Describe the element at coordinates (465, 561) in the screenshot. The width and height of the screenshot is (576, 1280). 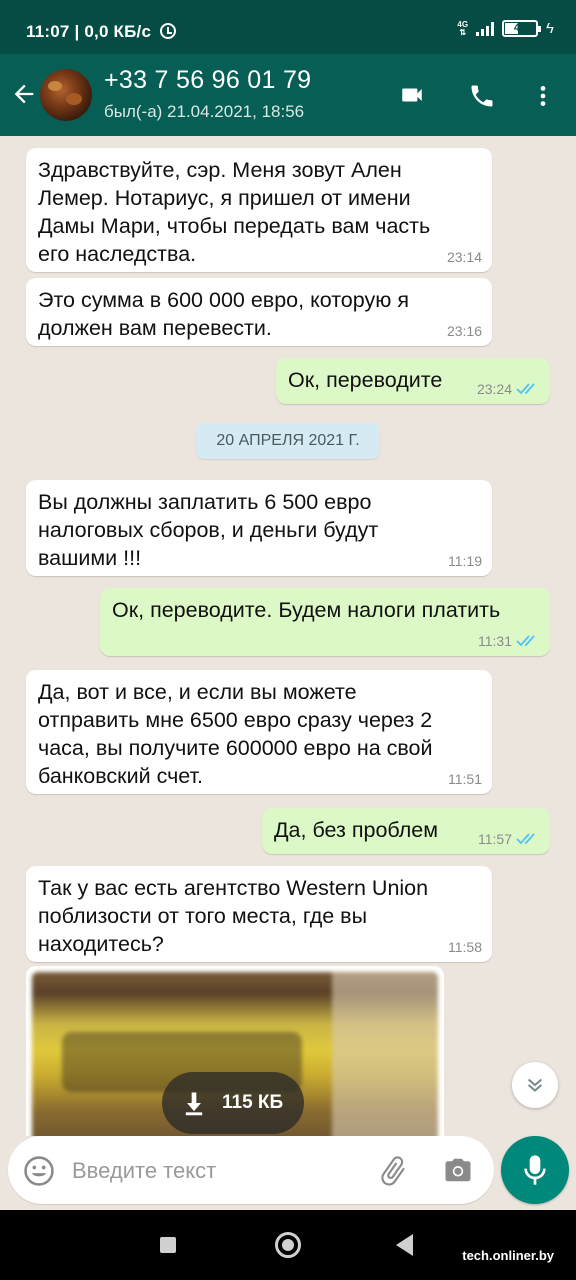
I see `message-time: 11:19` at that location.